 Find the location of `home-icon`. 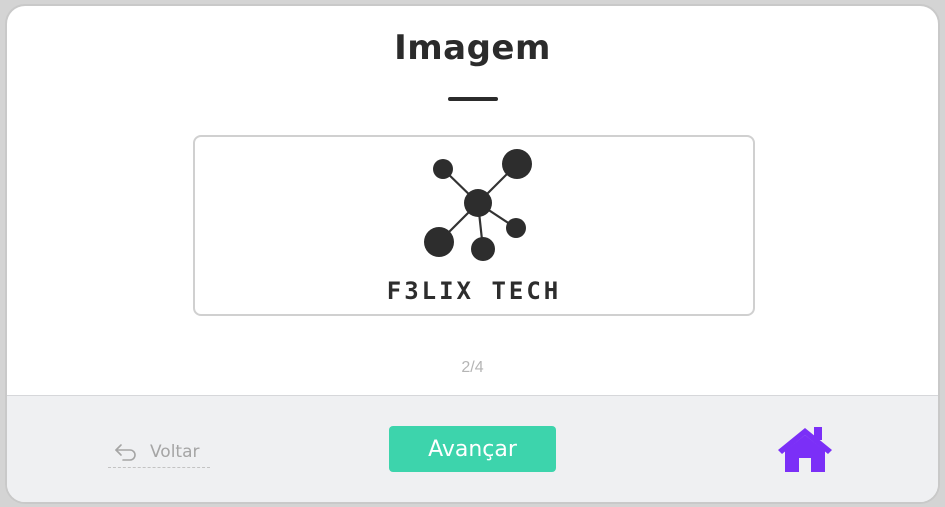

home-icon is located at coordinates (805, 449).